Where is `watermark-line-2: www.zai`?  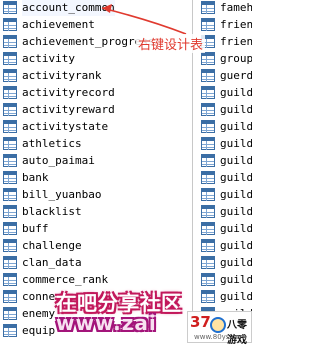 watermark-line-2: www.zai is located at coordinates (106, 323).